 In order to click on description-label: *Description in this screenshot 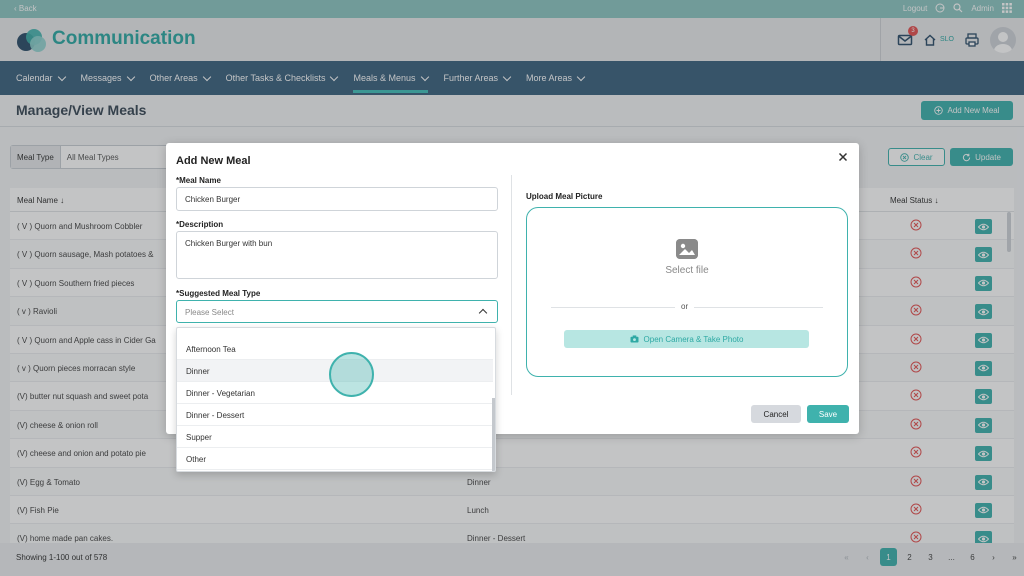, I will do `click(200, 224)`.